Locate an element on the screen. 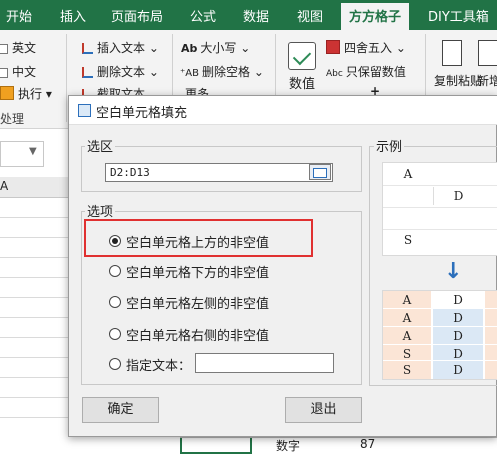  case-label: 大小写 is located at coordinates (218, 48).